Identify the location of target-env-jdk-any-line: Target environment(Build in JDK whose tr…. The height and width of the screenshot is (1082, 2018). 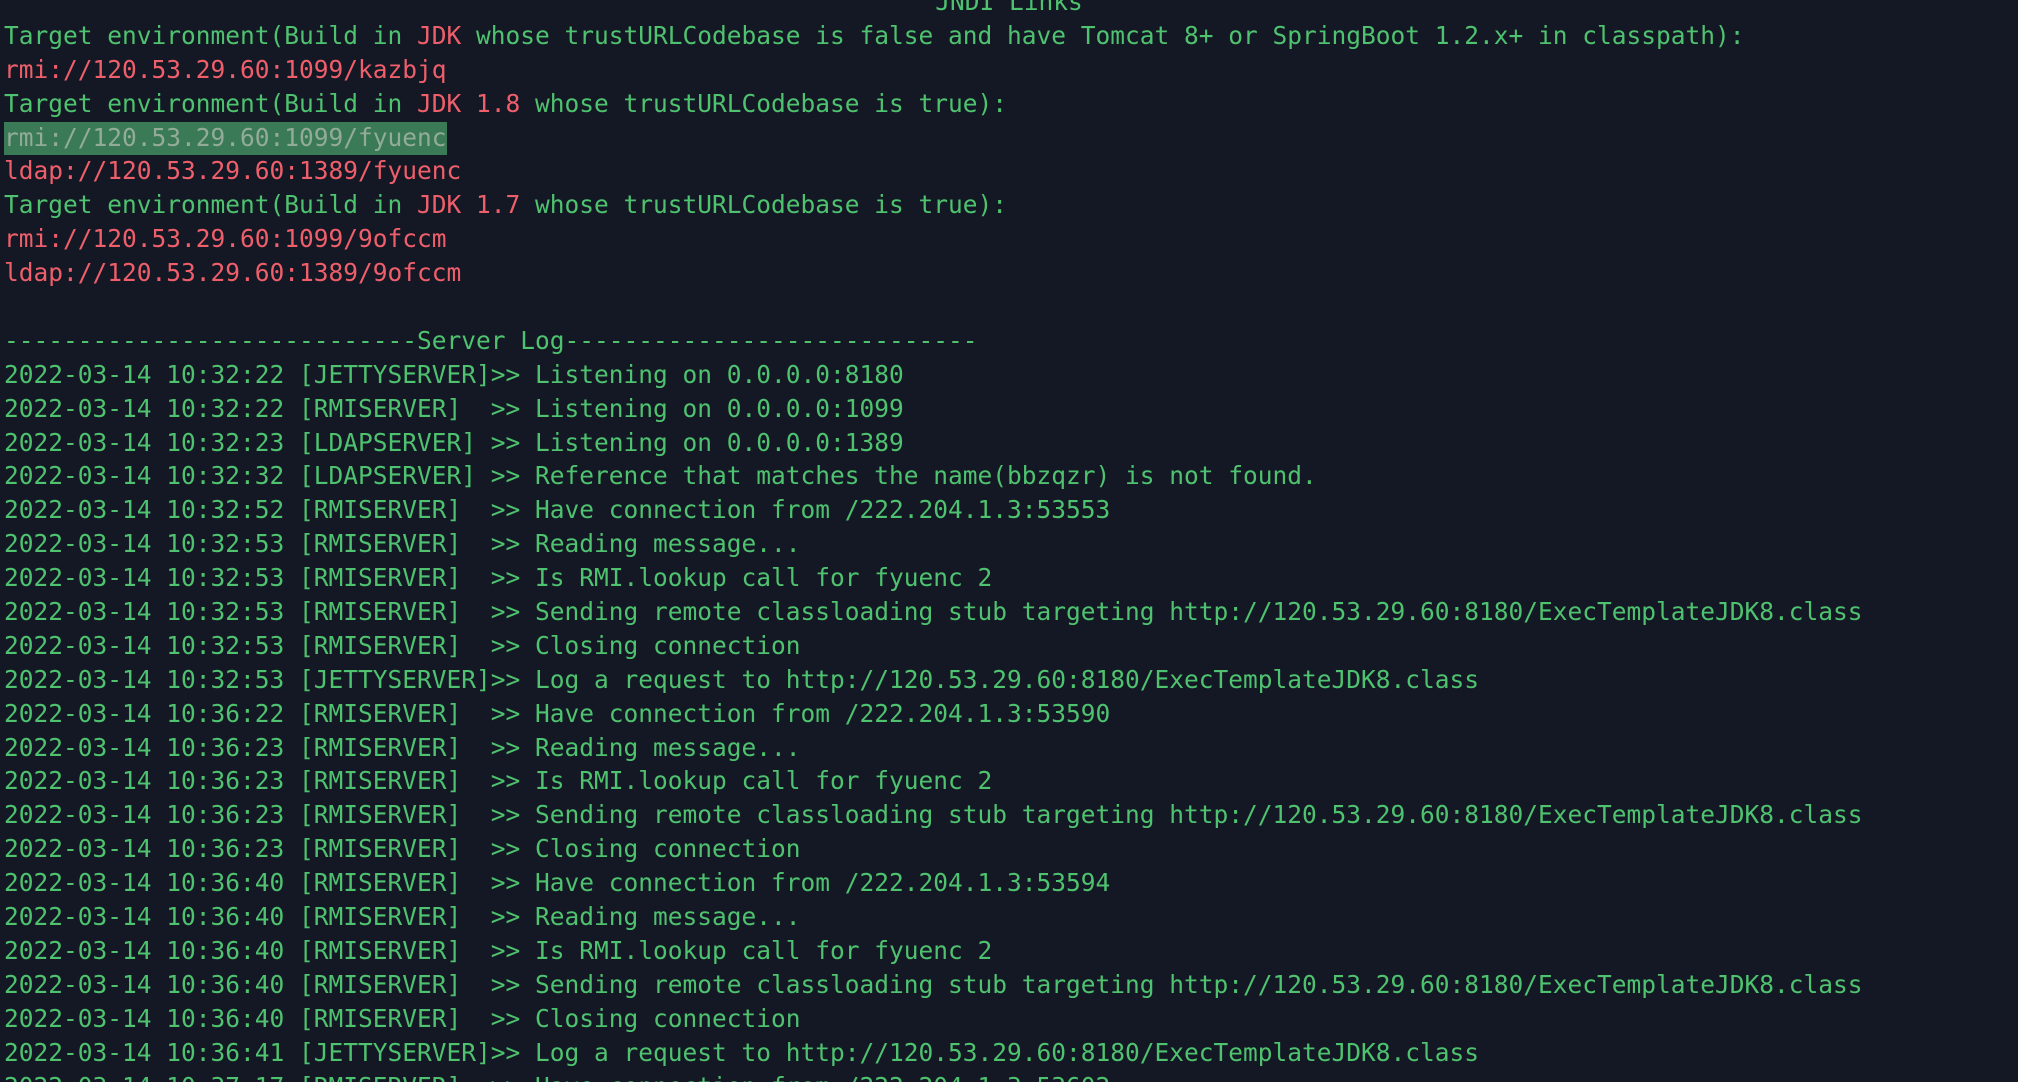
(1009, 36).